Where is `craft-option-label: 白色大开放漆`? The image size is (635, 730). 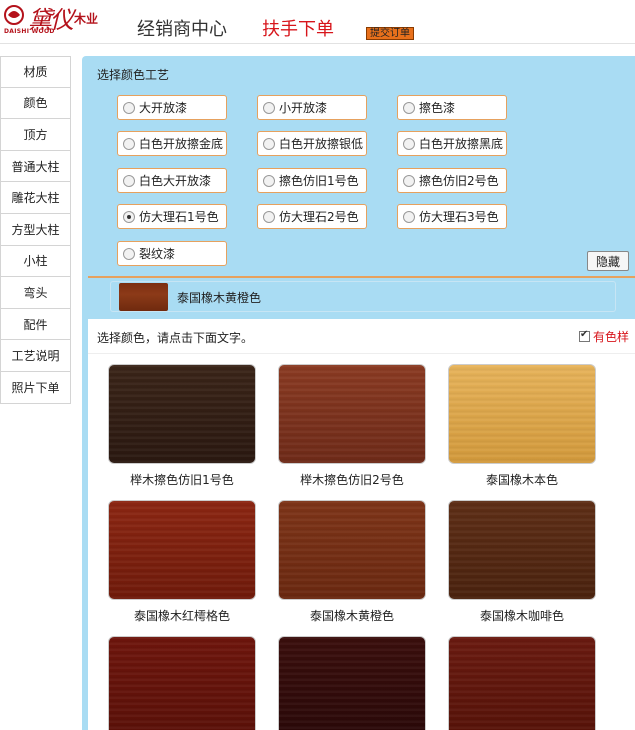
craft-option-label: 白色大开放漆 is located at coordinates (175, 181).